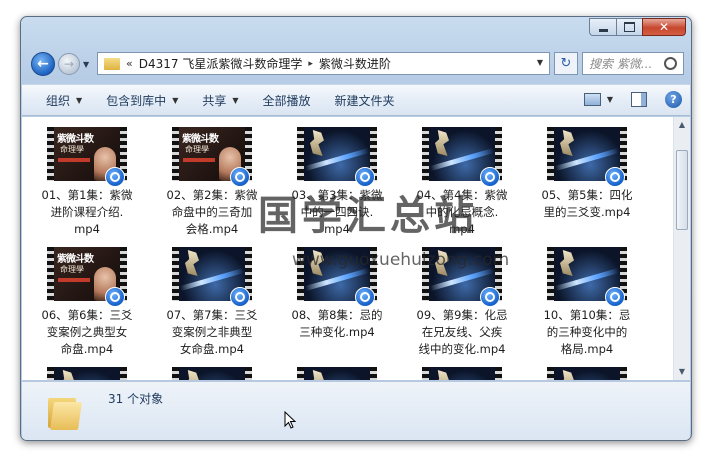 This screenshot has width=714, height=461. I want to click on caption-buttons: ✕, so click(637, 28).